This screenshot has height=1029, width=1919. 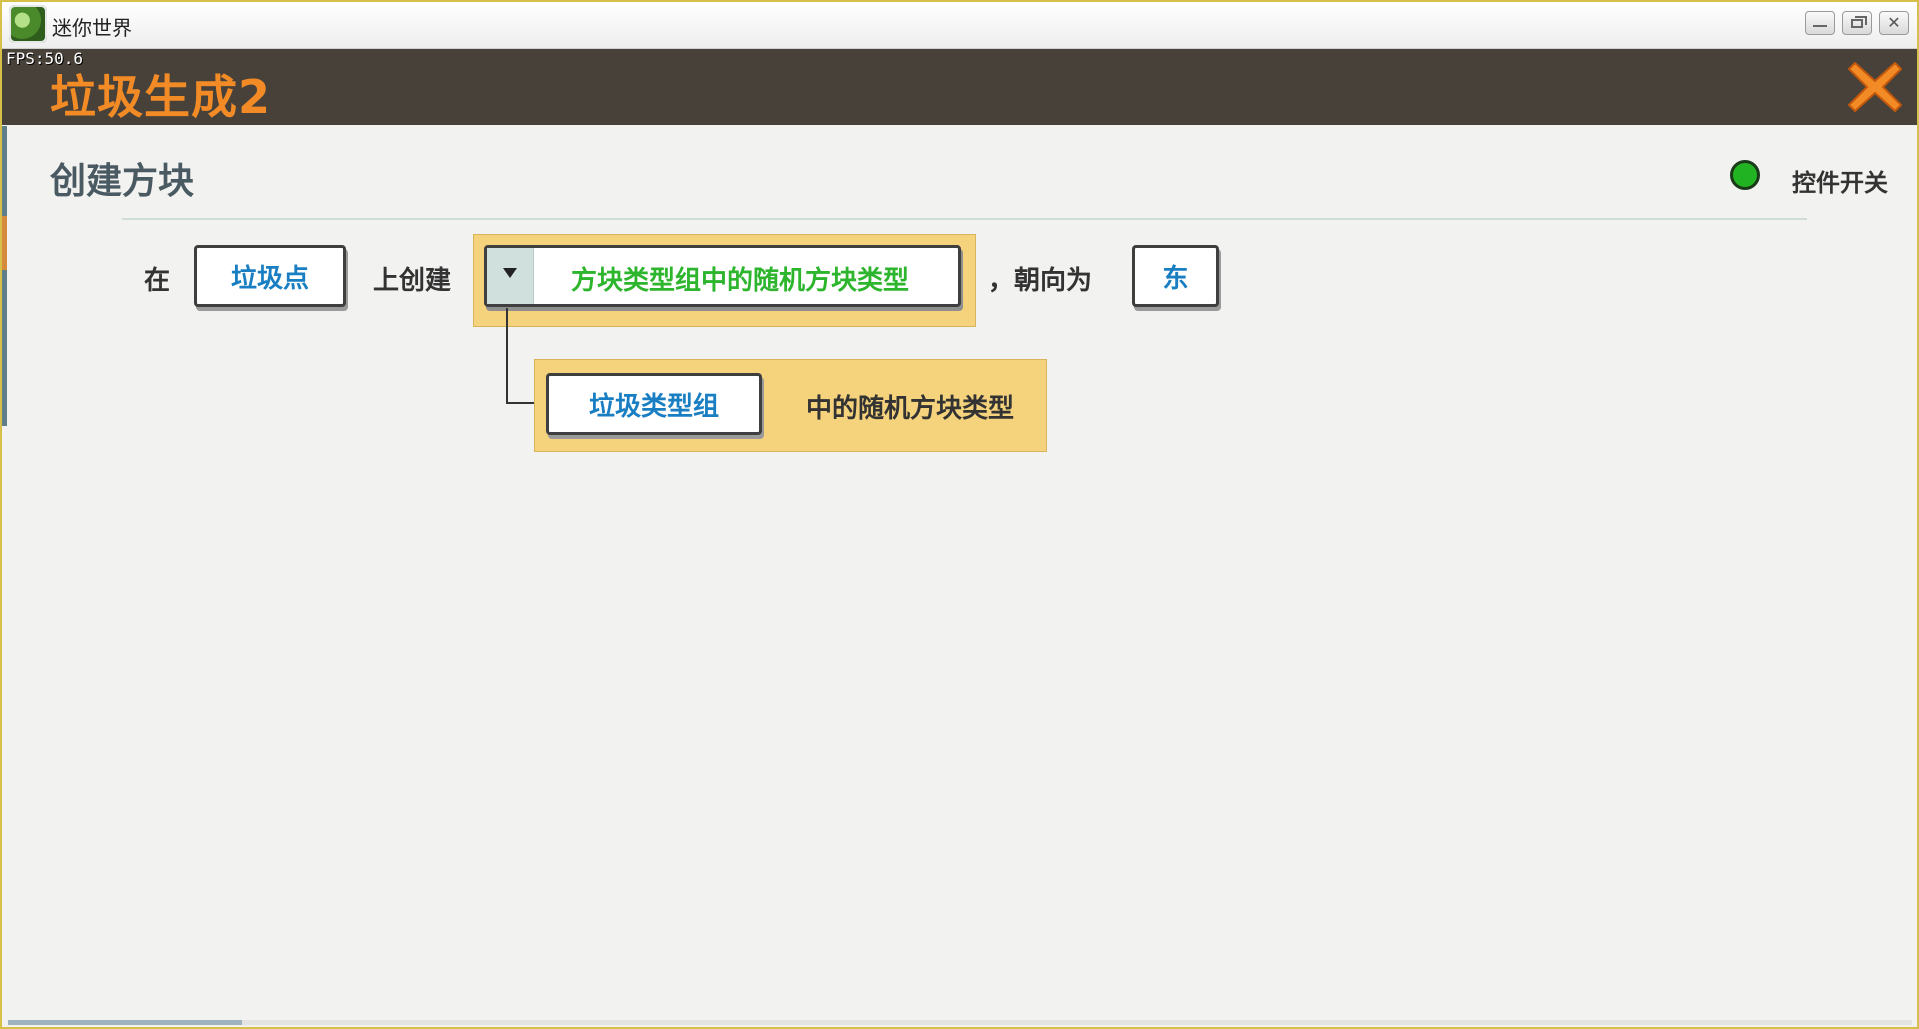 I want to click on trigger-title: 垃圾生成2, so click(x=161, y=97).